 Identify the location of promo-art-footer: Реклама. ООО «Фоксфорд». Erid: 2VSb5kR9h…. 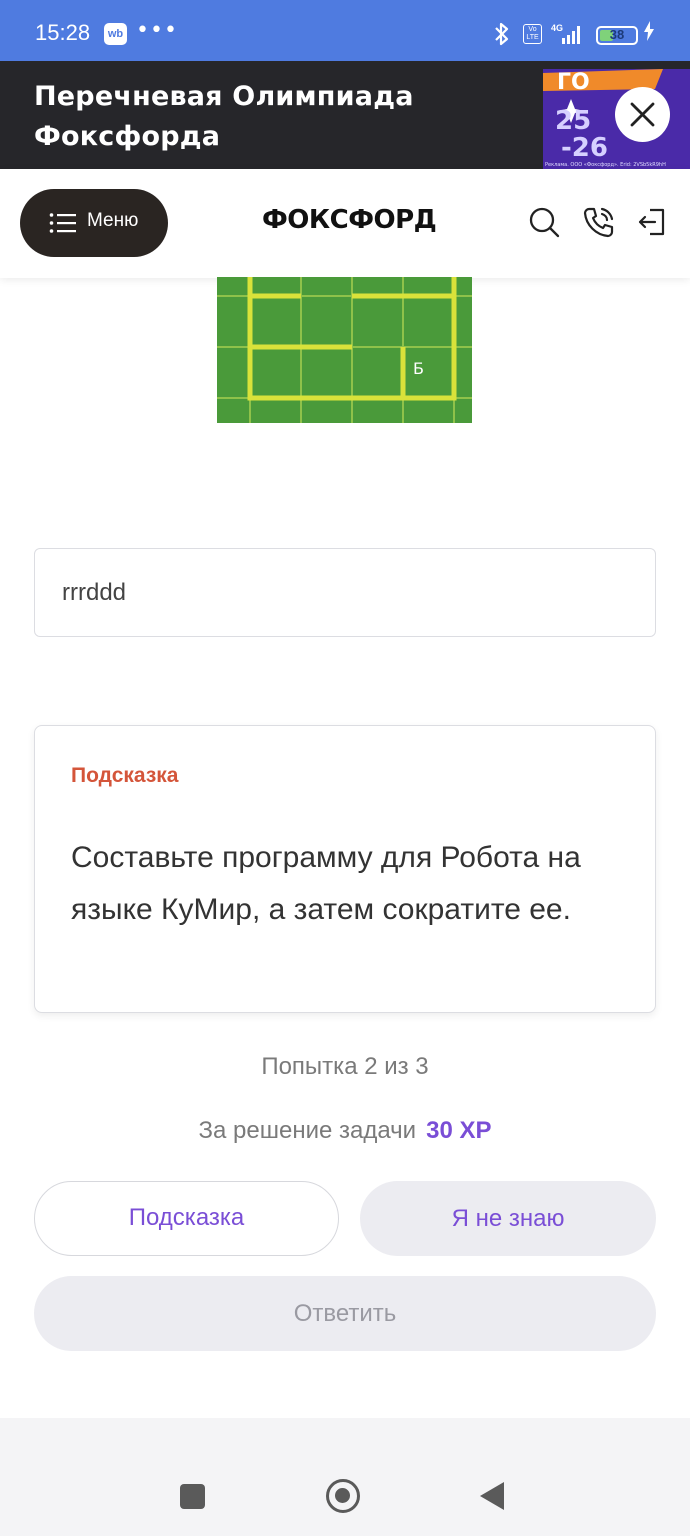
(605, 165).